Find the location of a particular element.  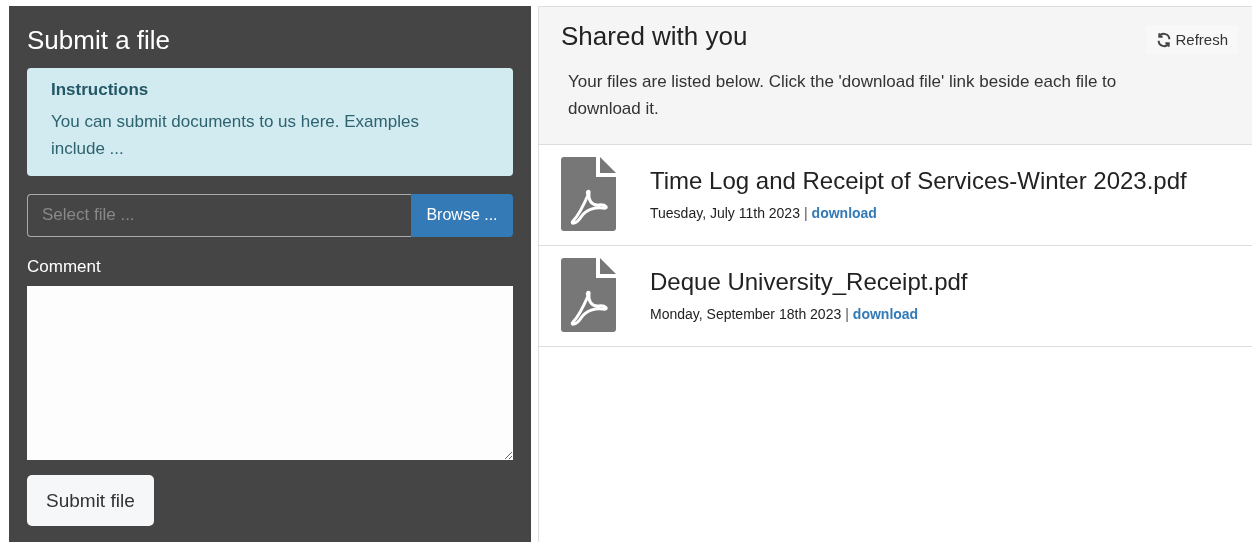

alert-heading: Instructions is located at coordinates (100, 90).